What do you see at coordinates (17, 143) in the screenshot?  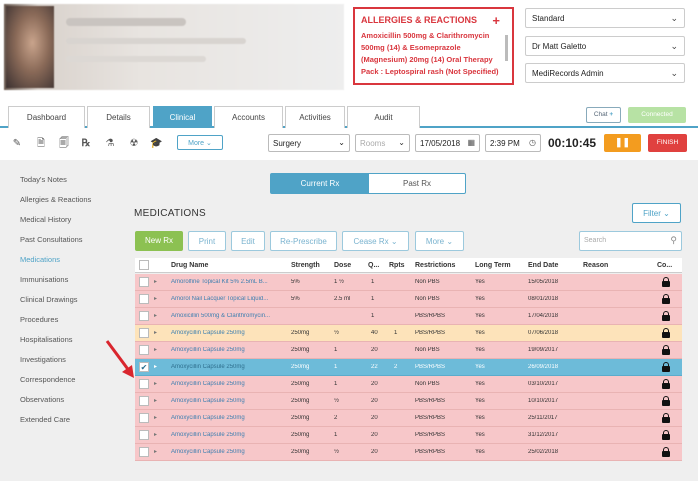 I see `notes-icon: ✎` at bounding box center [17, 143].